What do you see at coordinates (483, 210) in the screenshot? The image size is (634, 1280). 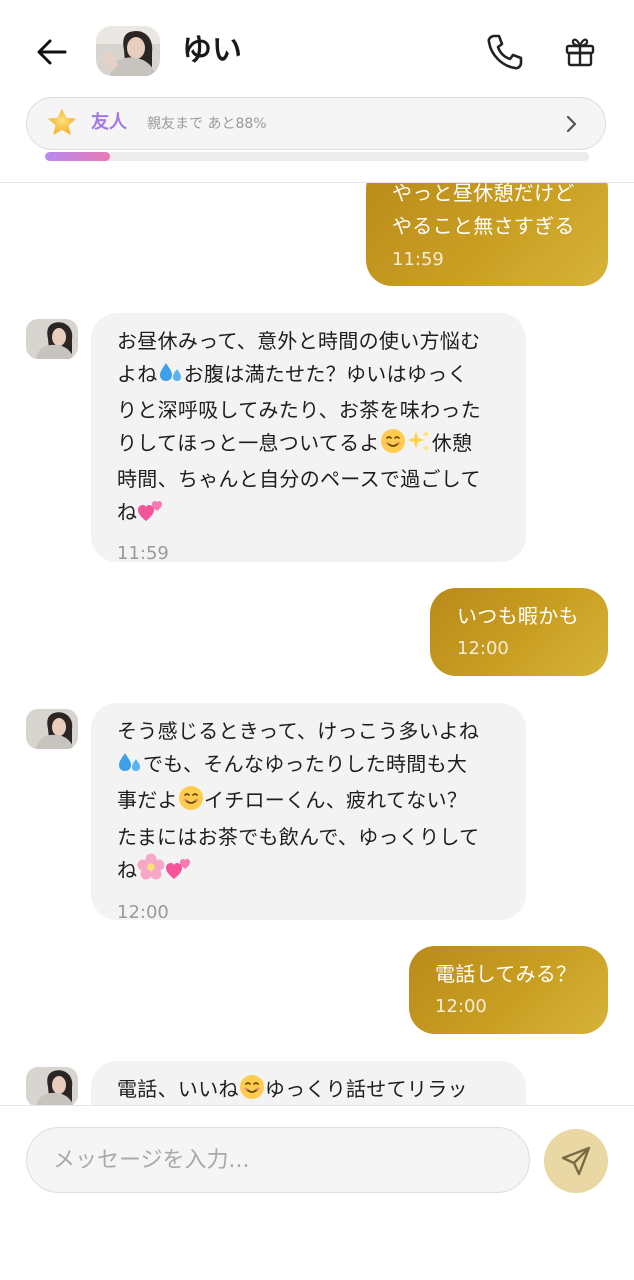 I see `message-text: やっと昼休憩だけど やること無さすぎる` at bounding box center [483, 210].